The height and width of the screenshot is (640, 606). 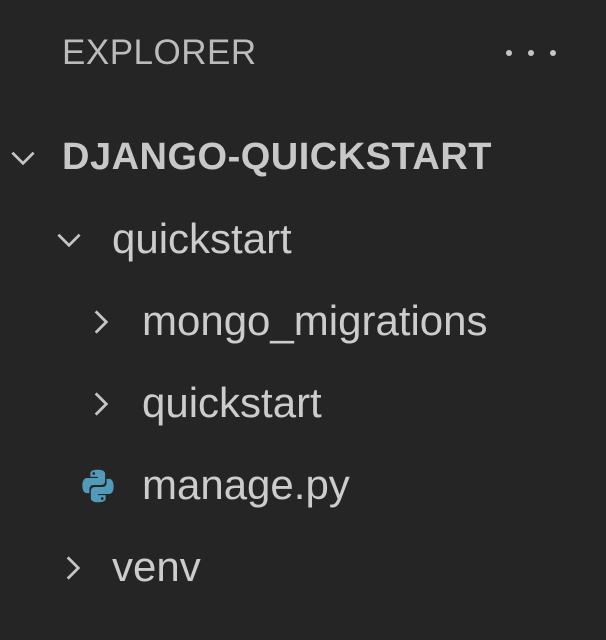 I want to click on tree-item-label: manage.py, so click(x=246, y=484).